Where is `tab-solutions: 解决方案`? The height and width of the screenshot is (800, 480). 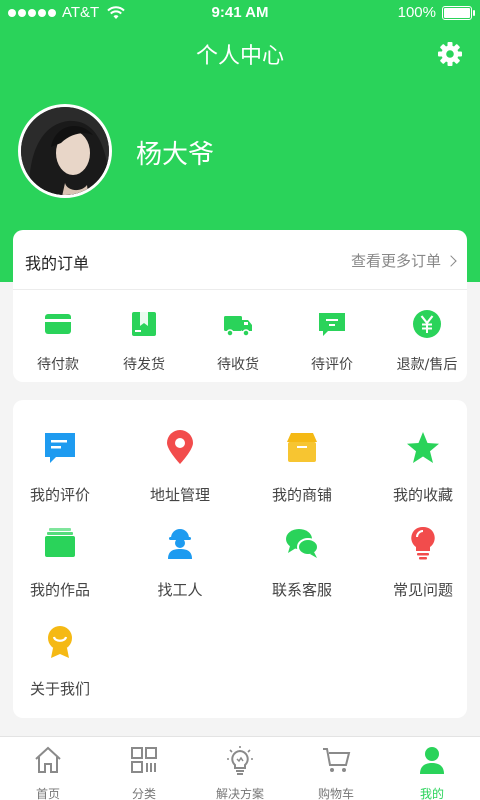
tab-solutions: 解决方案 is located at coordinates (240, 772).